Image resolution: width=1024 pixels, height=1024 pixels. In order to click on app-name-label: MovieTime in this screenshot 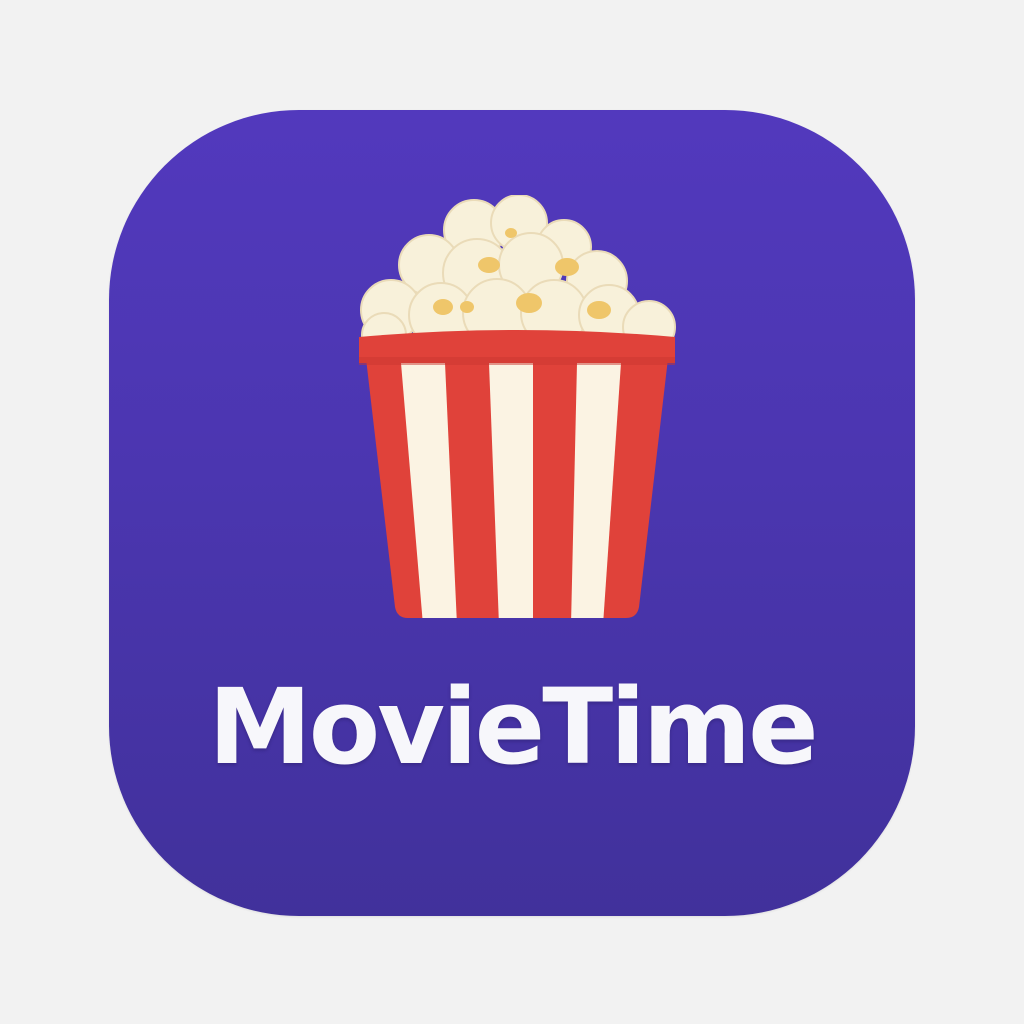, I will do `click(513, 727)`.